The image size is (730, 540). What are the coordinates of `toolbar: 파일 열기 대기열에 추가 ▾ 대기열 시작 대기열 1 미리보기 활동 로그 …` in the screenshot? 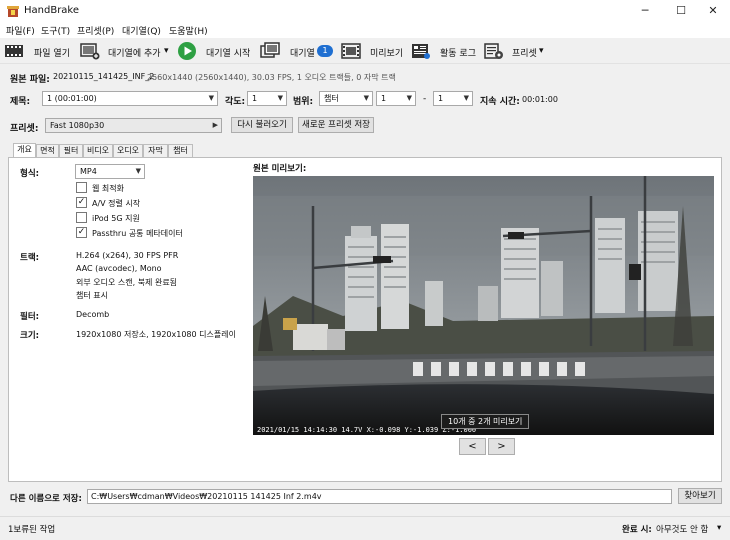 It's located at (365, 51).